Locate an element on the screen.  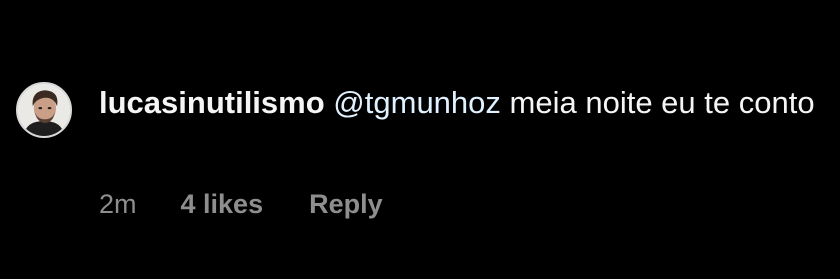
comment-likes: 4 likes is located at coordinates (222, 204).